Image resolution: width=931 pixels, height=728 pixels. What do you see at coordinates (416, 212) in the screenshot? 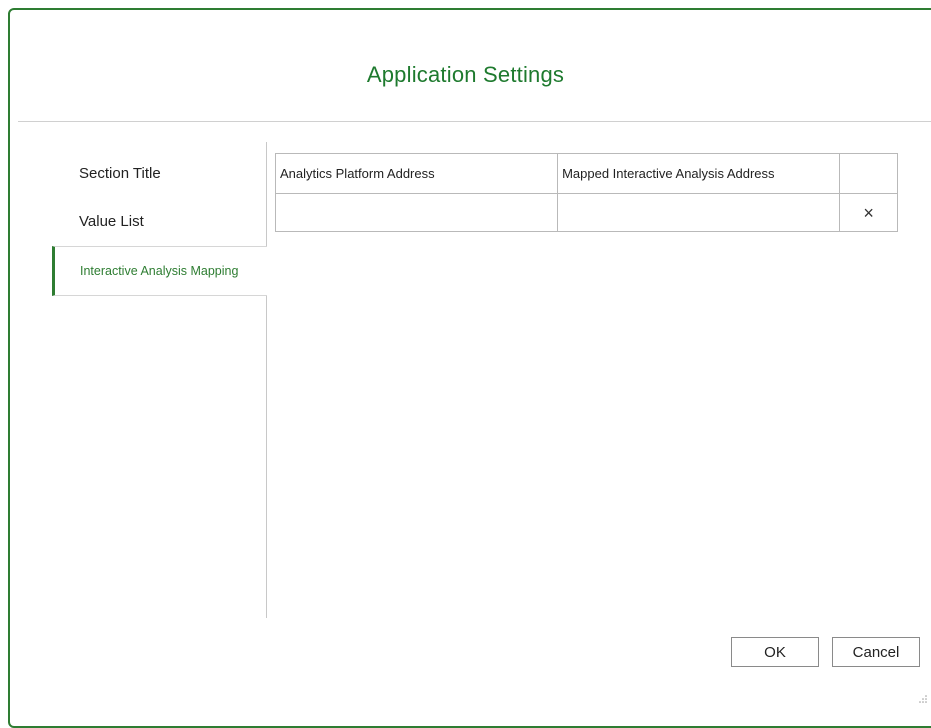
I see `platform-address-cell` at bounding box center [416, 212].